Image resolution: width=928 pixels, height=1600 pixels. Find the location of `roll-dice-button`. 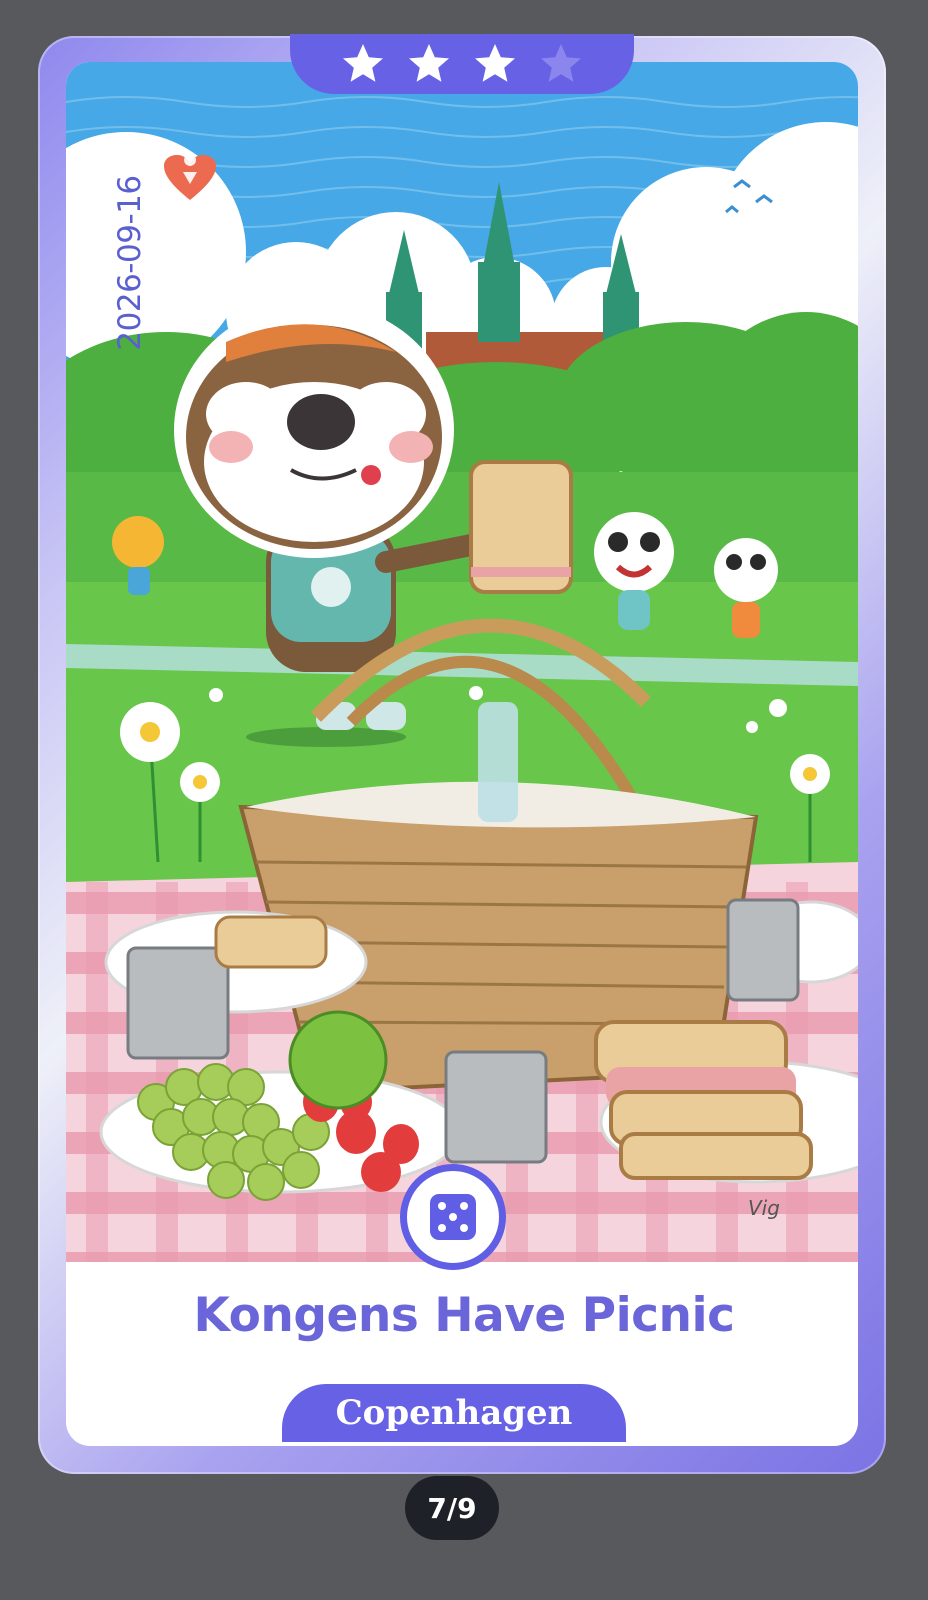

roll-dice-button is located at coordinates (453, 1217).